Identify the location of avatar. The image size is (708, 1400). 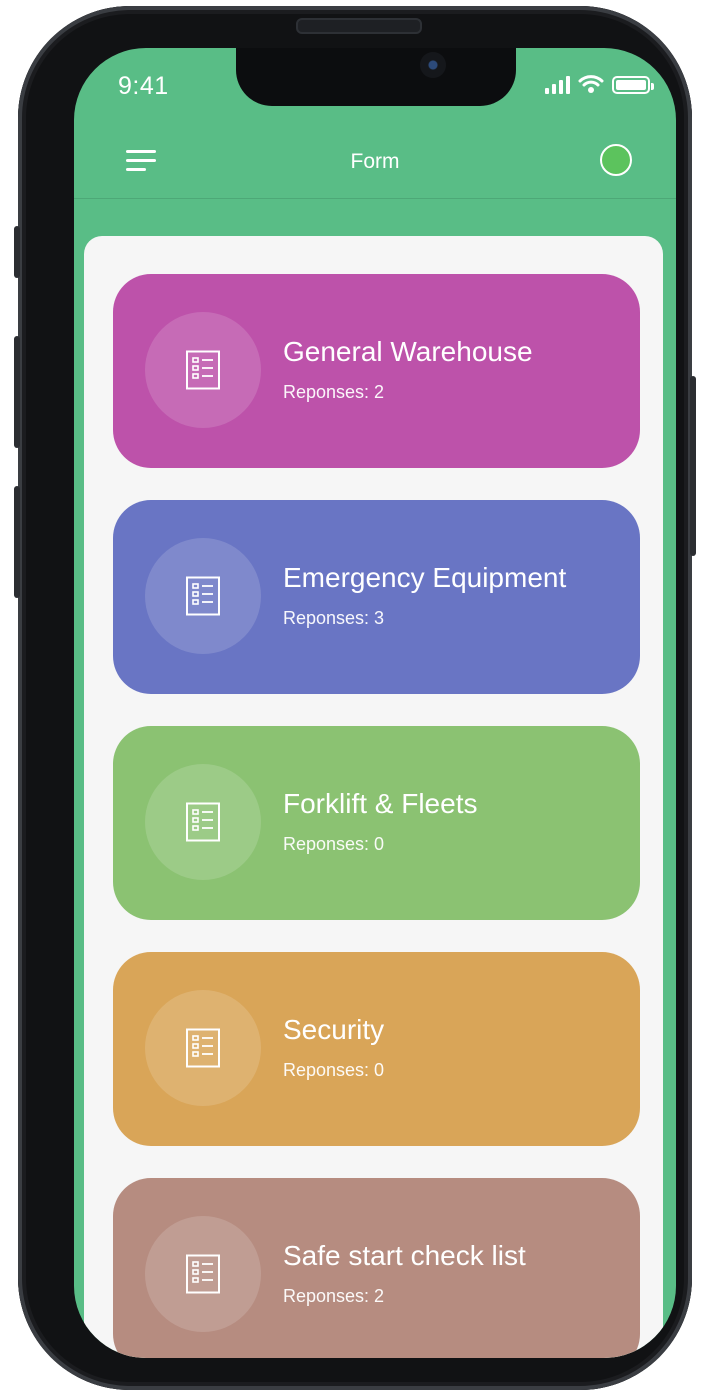
(616, 160).